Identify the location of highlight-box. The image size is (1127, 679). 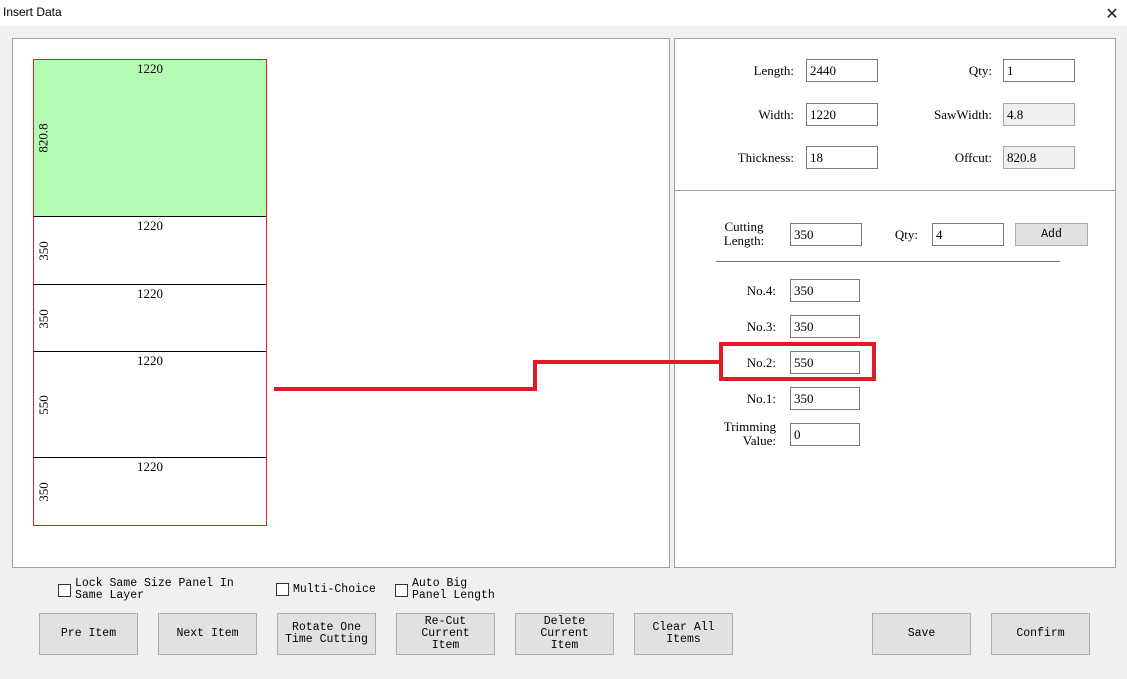
(797, 361).